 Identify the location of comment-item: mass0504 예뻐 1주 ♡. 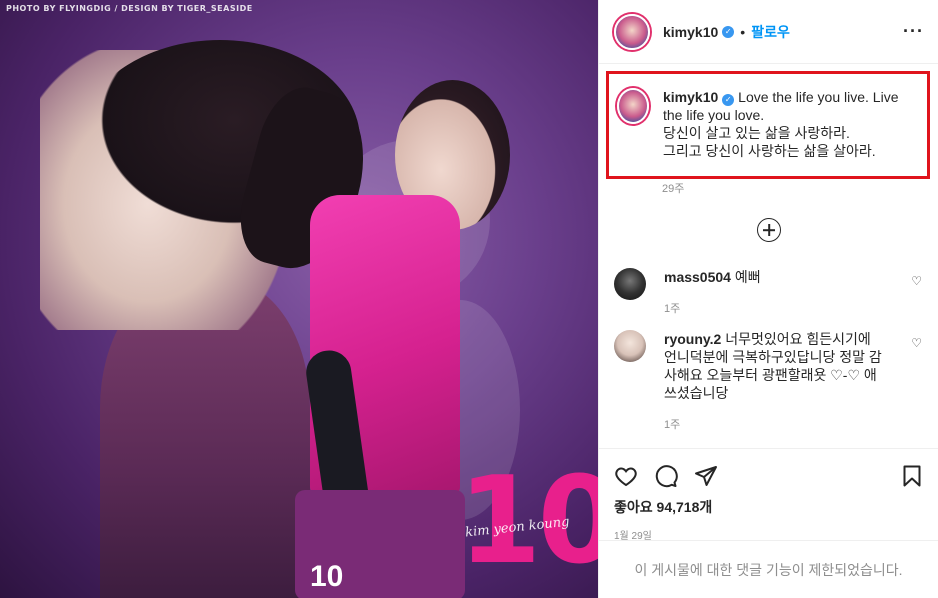
(769, 293).